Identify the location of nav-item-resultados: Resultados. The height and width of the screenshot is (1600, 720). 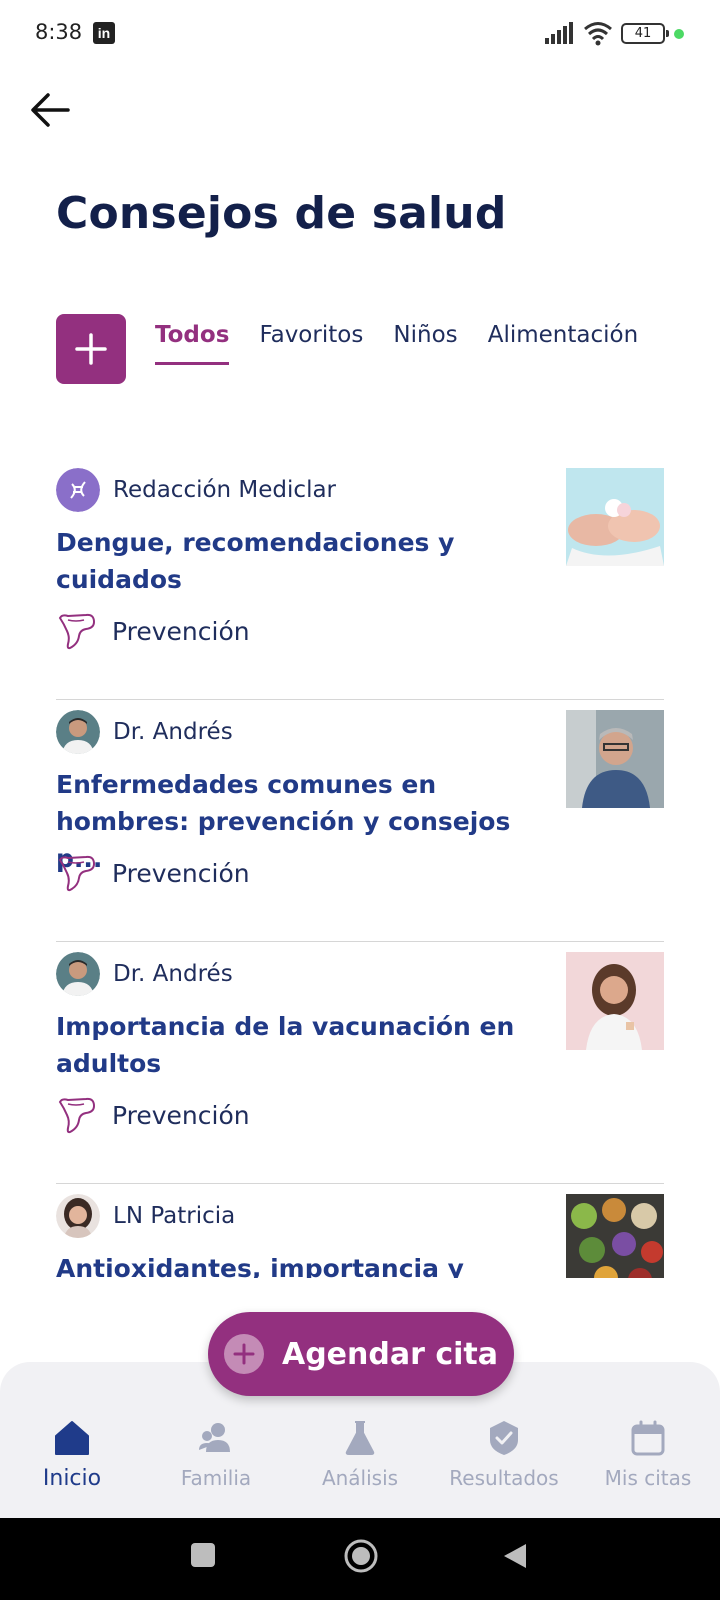
(504, 1454).